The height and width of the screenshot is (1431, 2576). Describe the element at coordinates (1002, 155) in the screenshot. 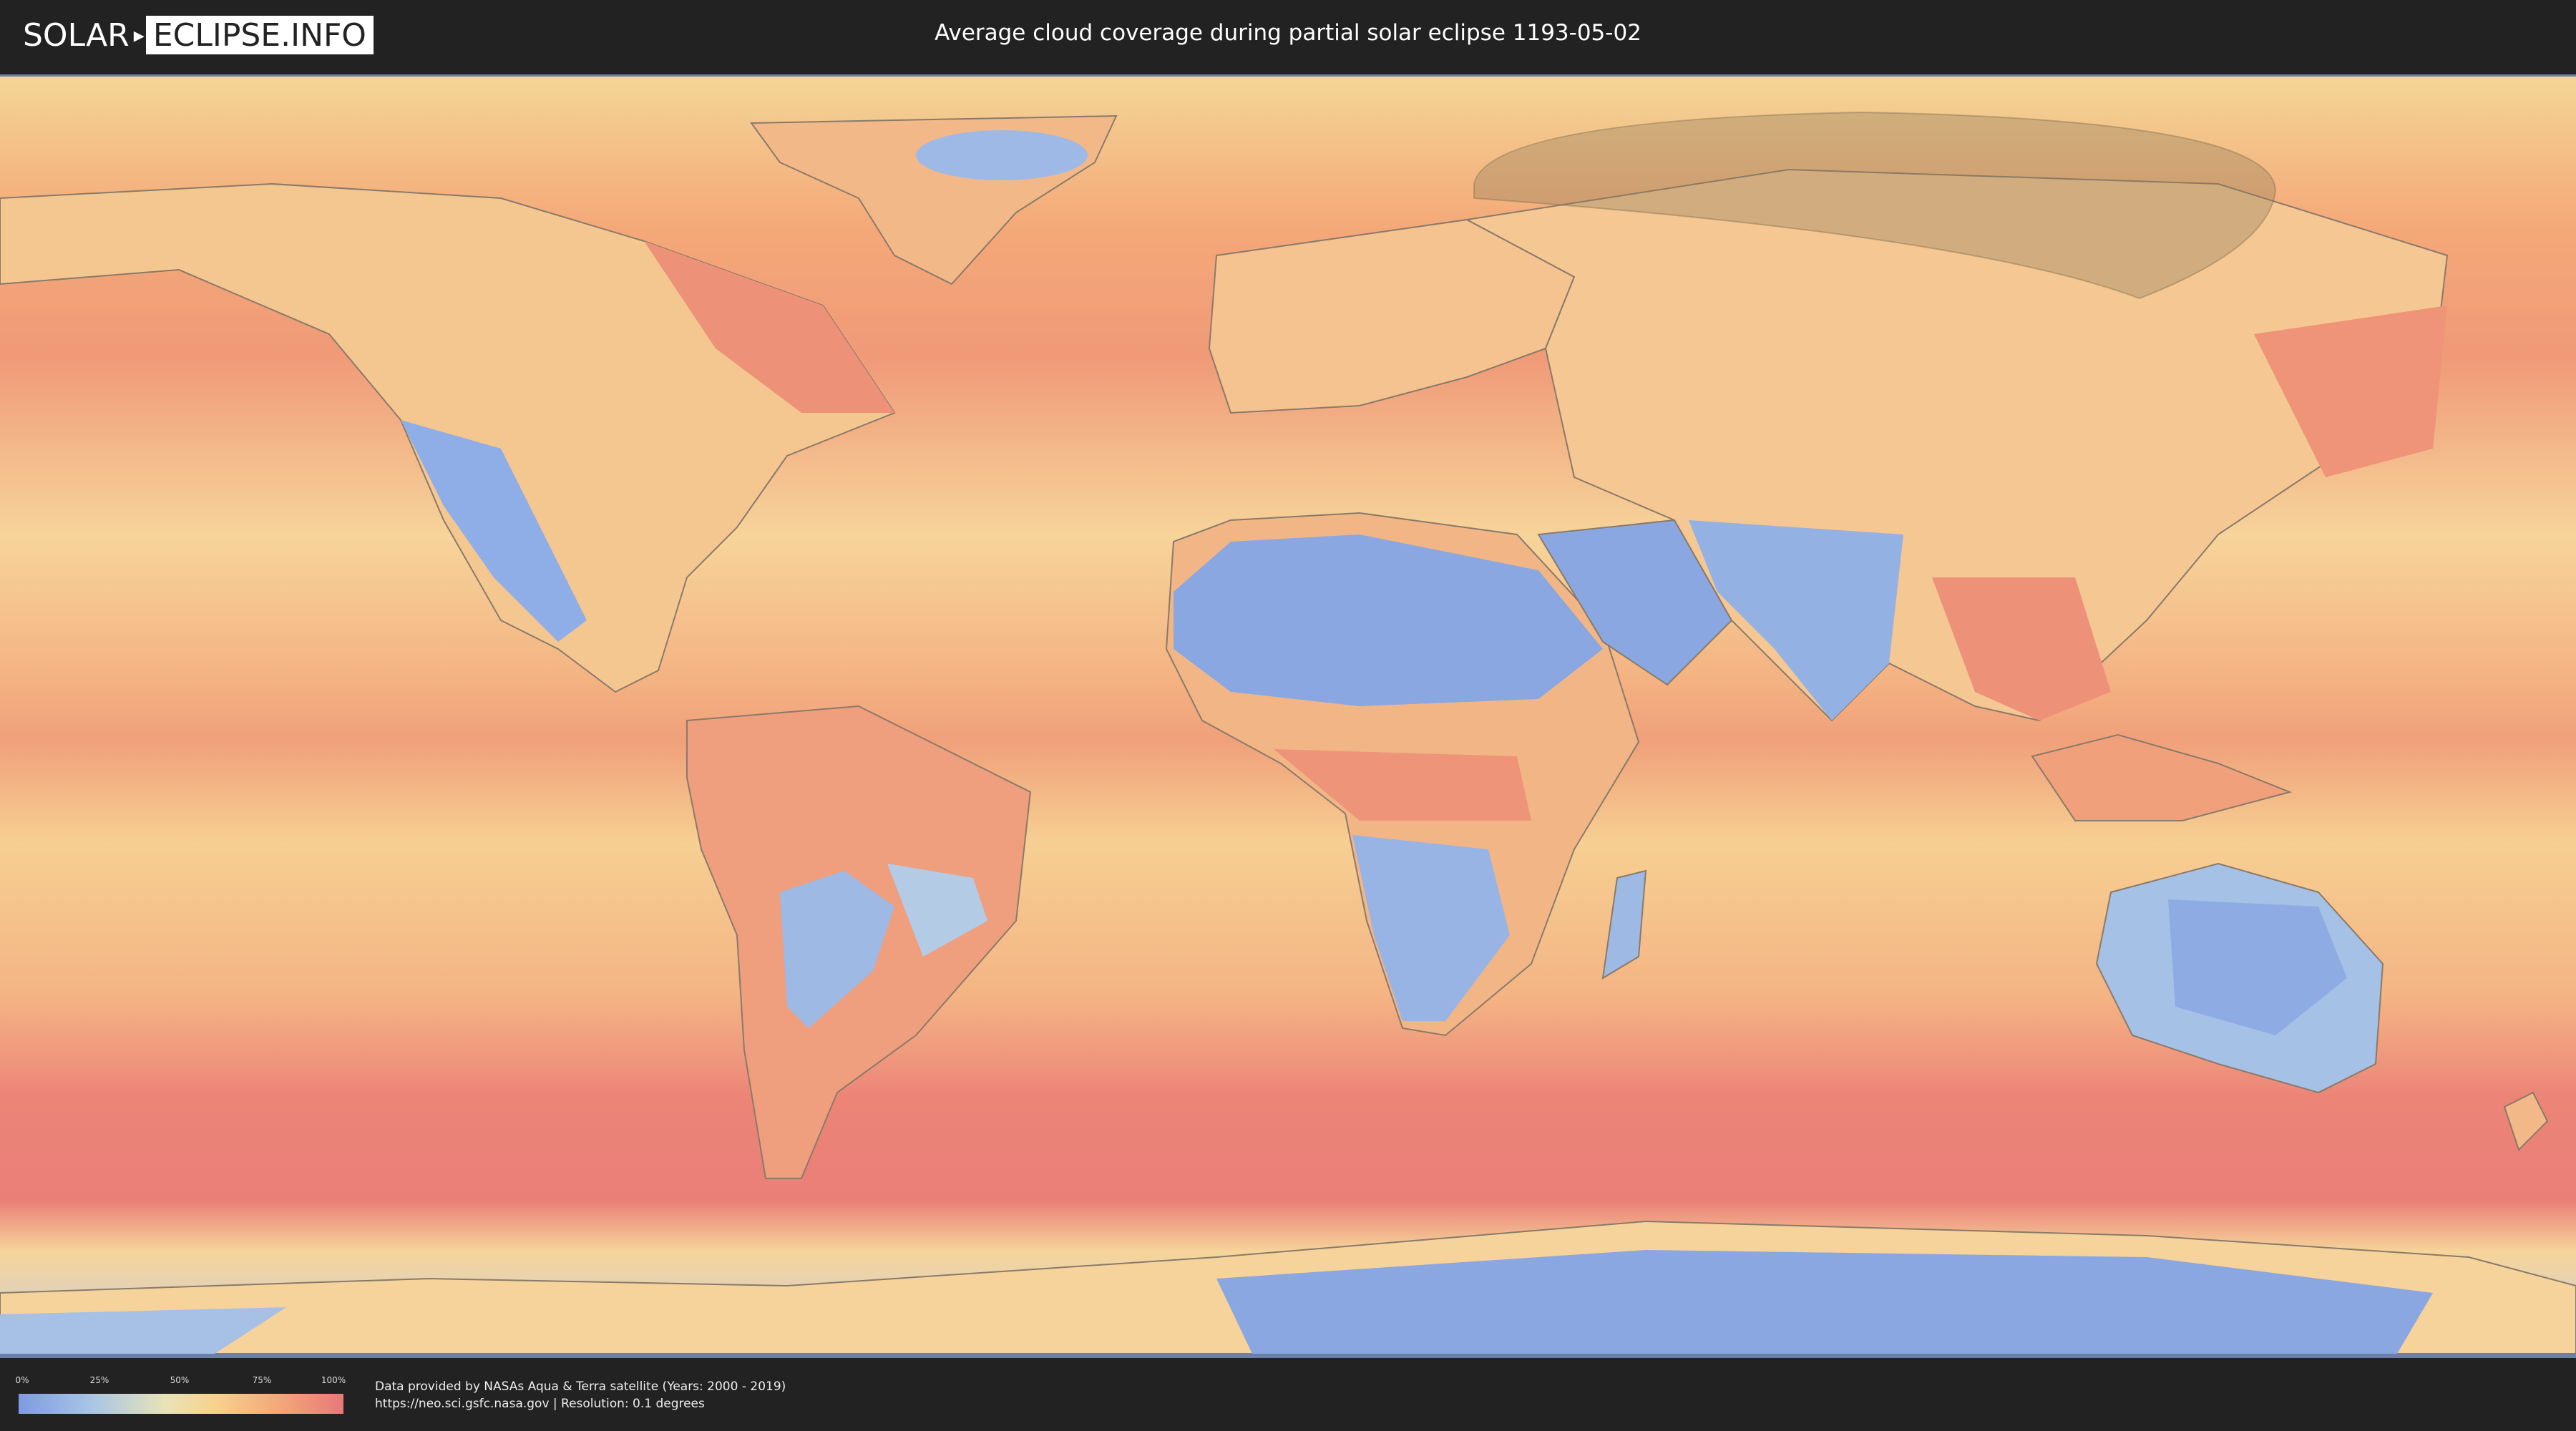

I see `greenland-clear-area` at that location.